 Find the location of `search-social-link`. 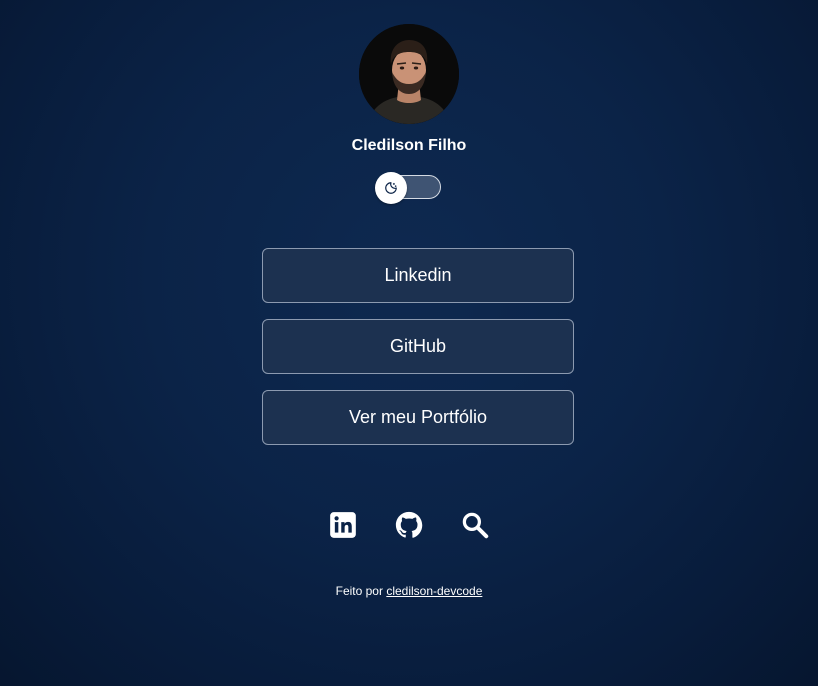

search-social-link is located at coordinates (475, 525).